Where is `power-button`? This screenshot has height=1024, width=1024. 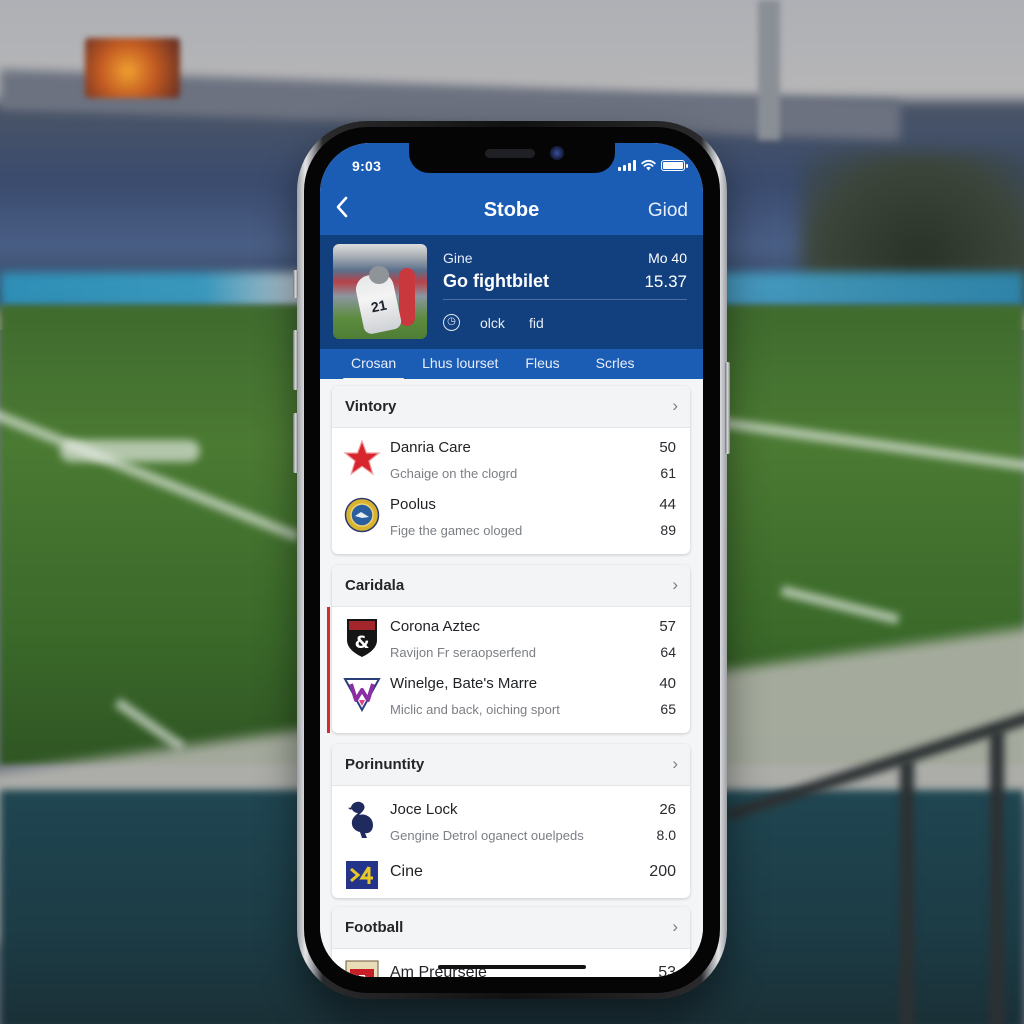 power-button is located at coordinates (727, 408).